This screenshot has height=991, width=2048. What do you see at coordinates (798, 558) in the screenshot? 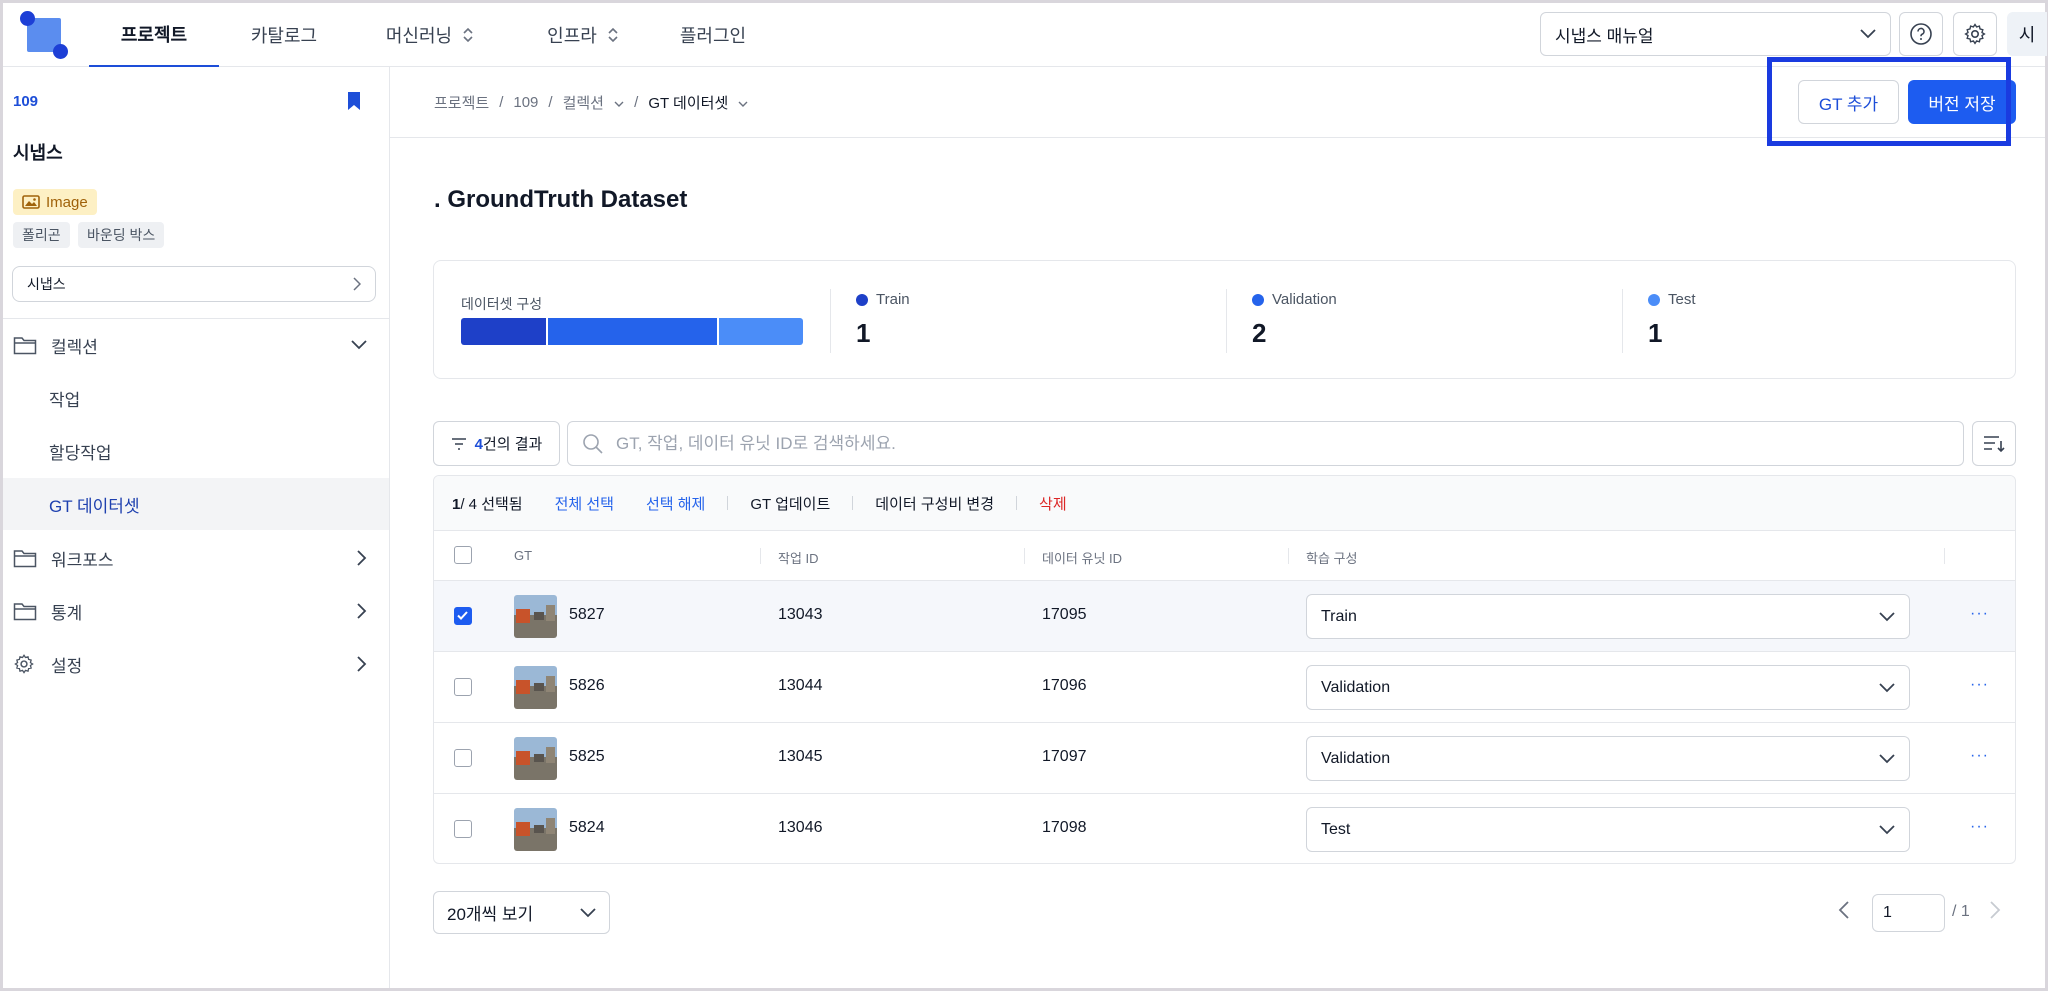
I see `column-task-id: 작업 ID` at bounding box center [798, 558].